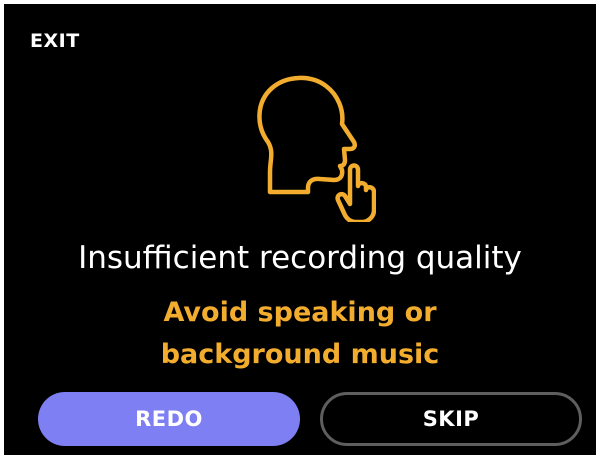 This screenshot has width=606, height=459. Describe the element at coordinates (300, 258) in the screenshot. I see `error-title: Insufficient recording quality` at that location.